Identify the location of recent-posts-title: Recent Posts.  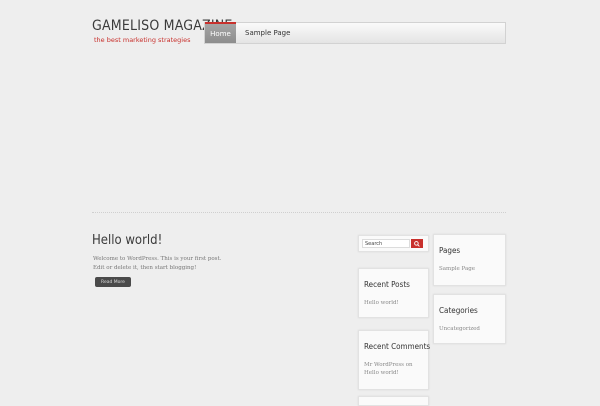
(387, 284).